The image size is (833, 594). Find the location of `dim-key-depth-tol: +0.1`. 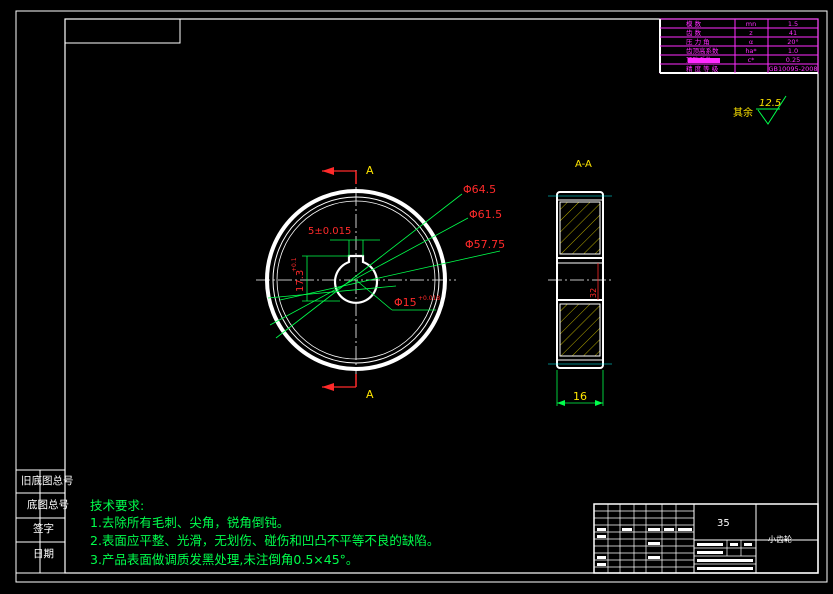

dim-key-depth-tol: +0.1 is located at coordinates (294, 264).